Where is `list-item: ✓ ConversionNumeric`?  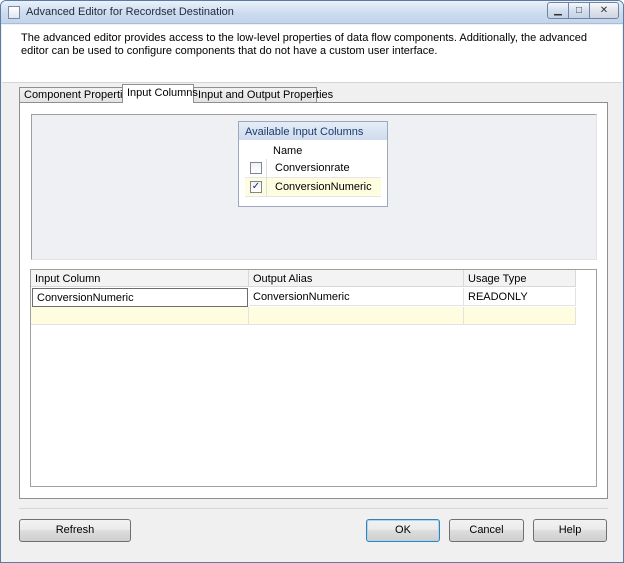
list-item: ✓ ConversionNumeric is located at coordinates (313, 187).